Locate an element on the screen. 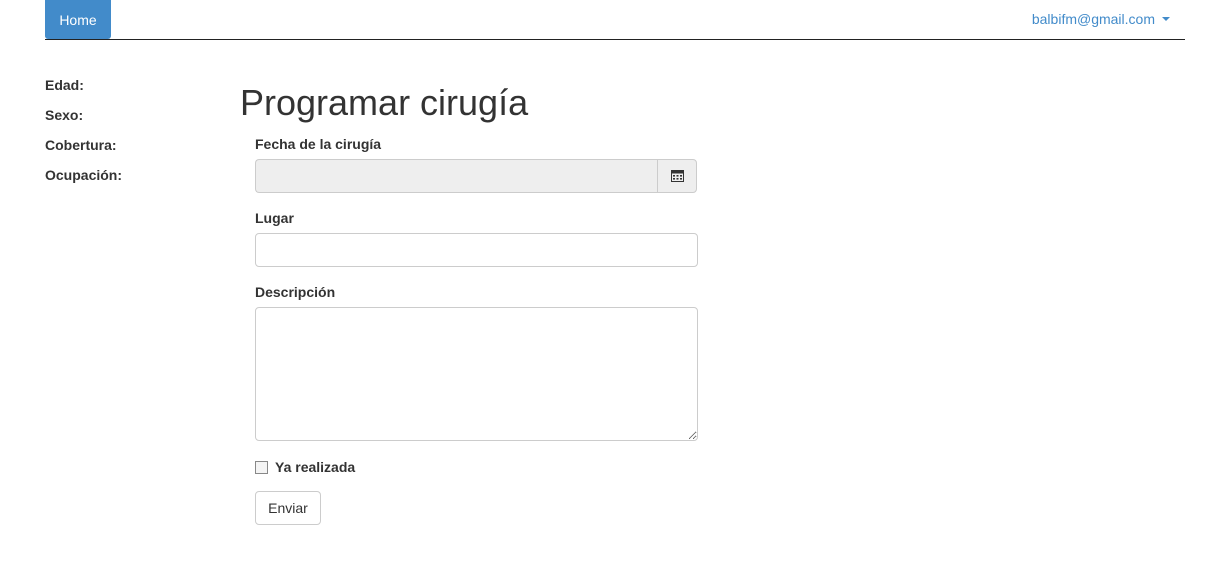 The image size is (1217, 575). done-checkbox is located at coordinates (261, 467).